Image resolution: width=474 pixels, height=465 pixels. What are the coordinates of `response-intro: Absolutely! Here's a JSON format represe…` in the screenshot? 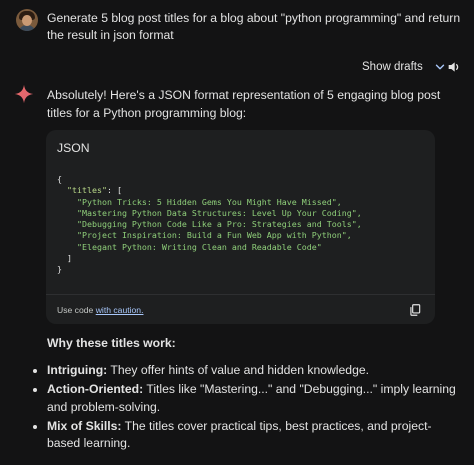 It's located at (244, 104).